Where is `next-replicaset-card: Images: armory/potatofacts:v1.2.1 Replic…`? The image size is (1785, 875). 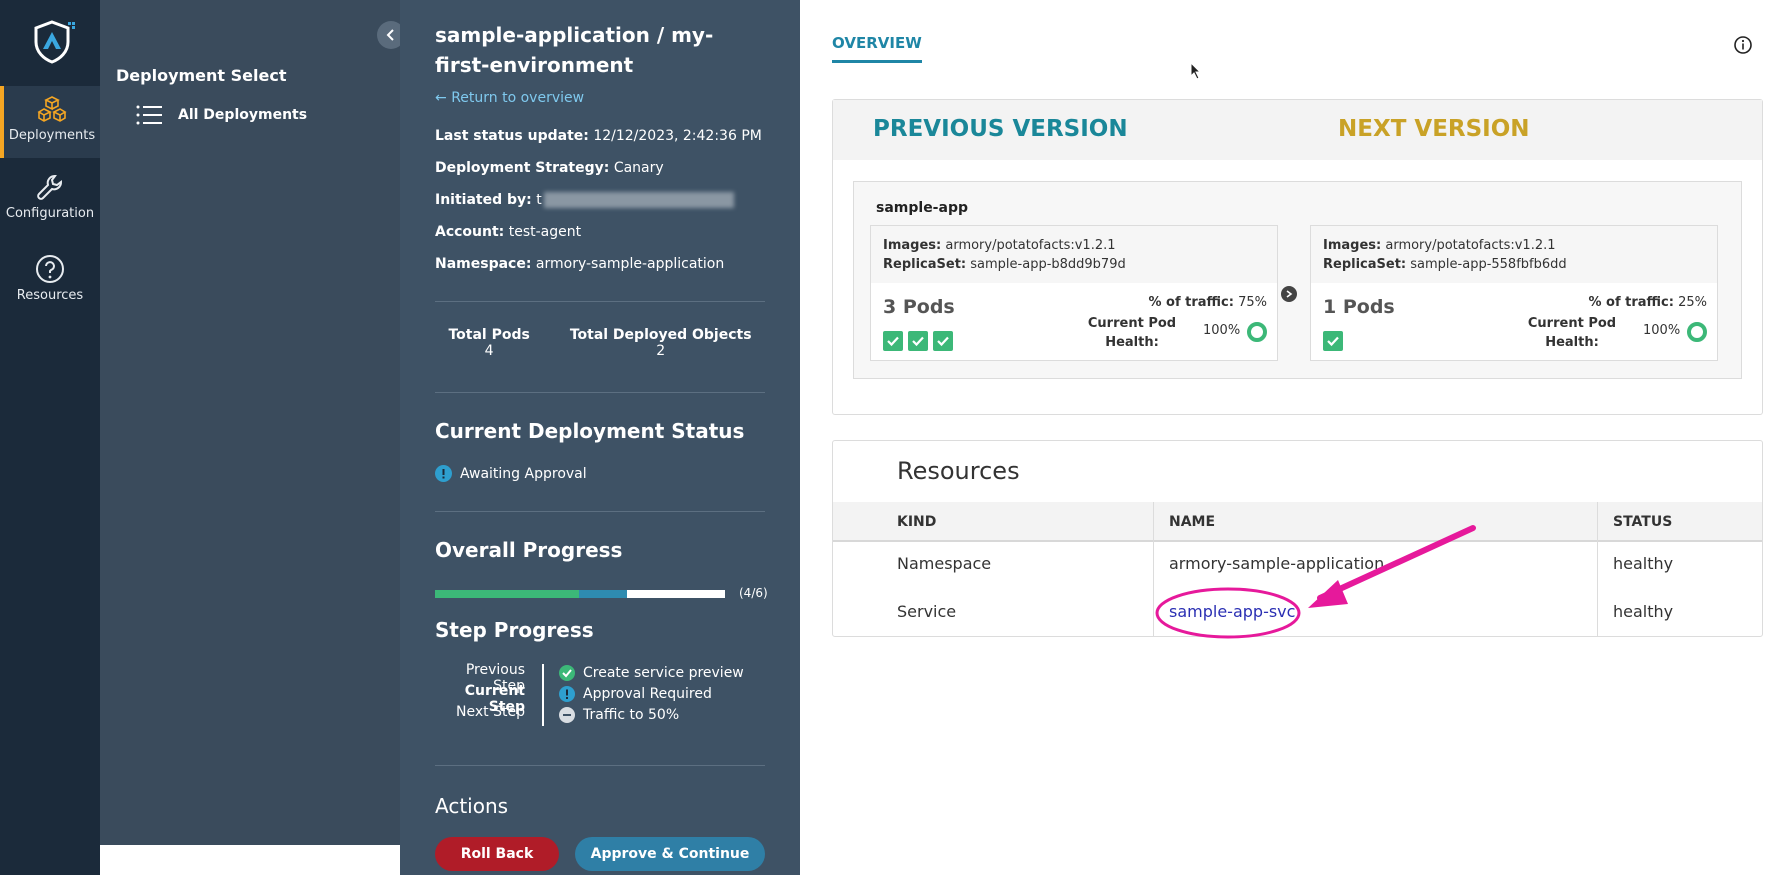
next-replicaset-card: Images: armory/potatofacts:v1.2.1 Replic… is located at coordinates (1514, 293).